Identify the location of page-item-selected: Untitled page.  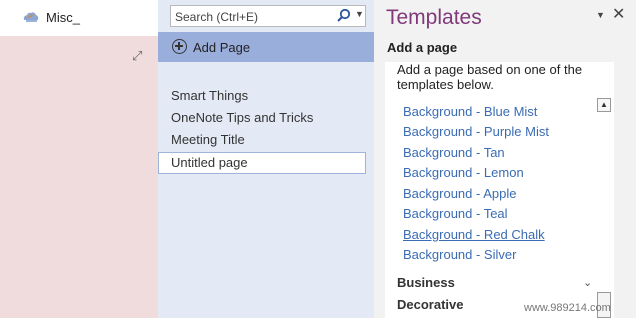
(262, 163).